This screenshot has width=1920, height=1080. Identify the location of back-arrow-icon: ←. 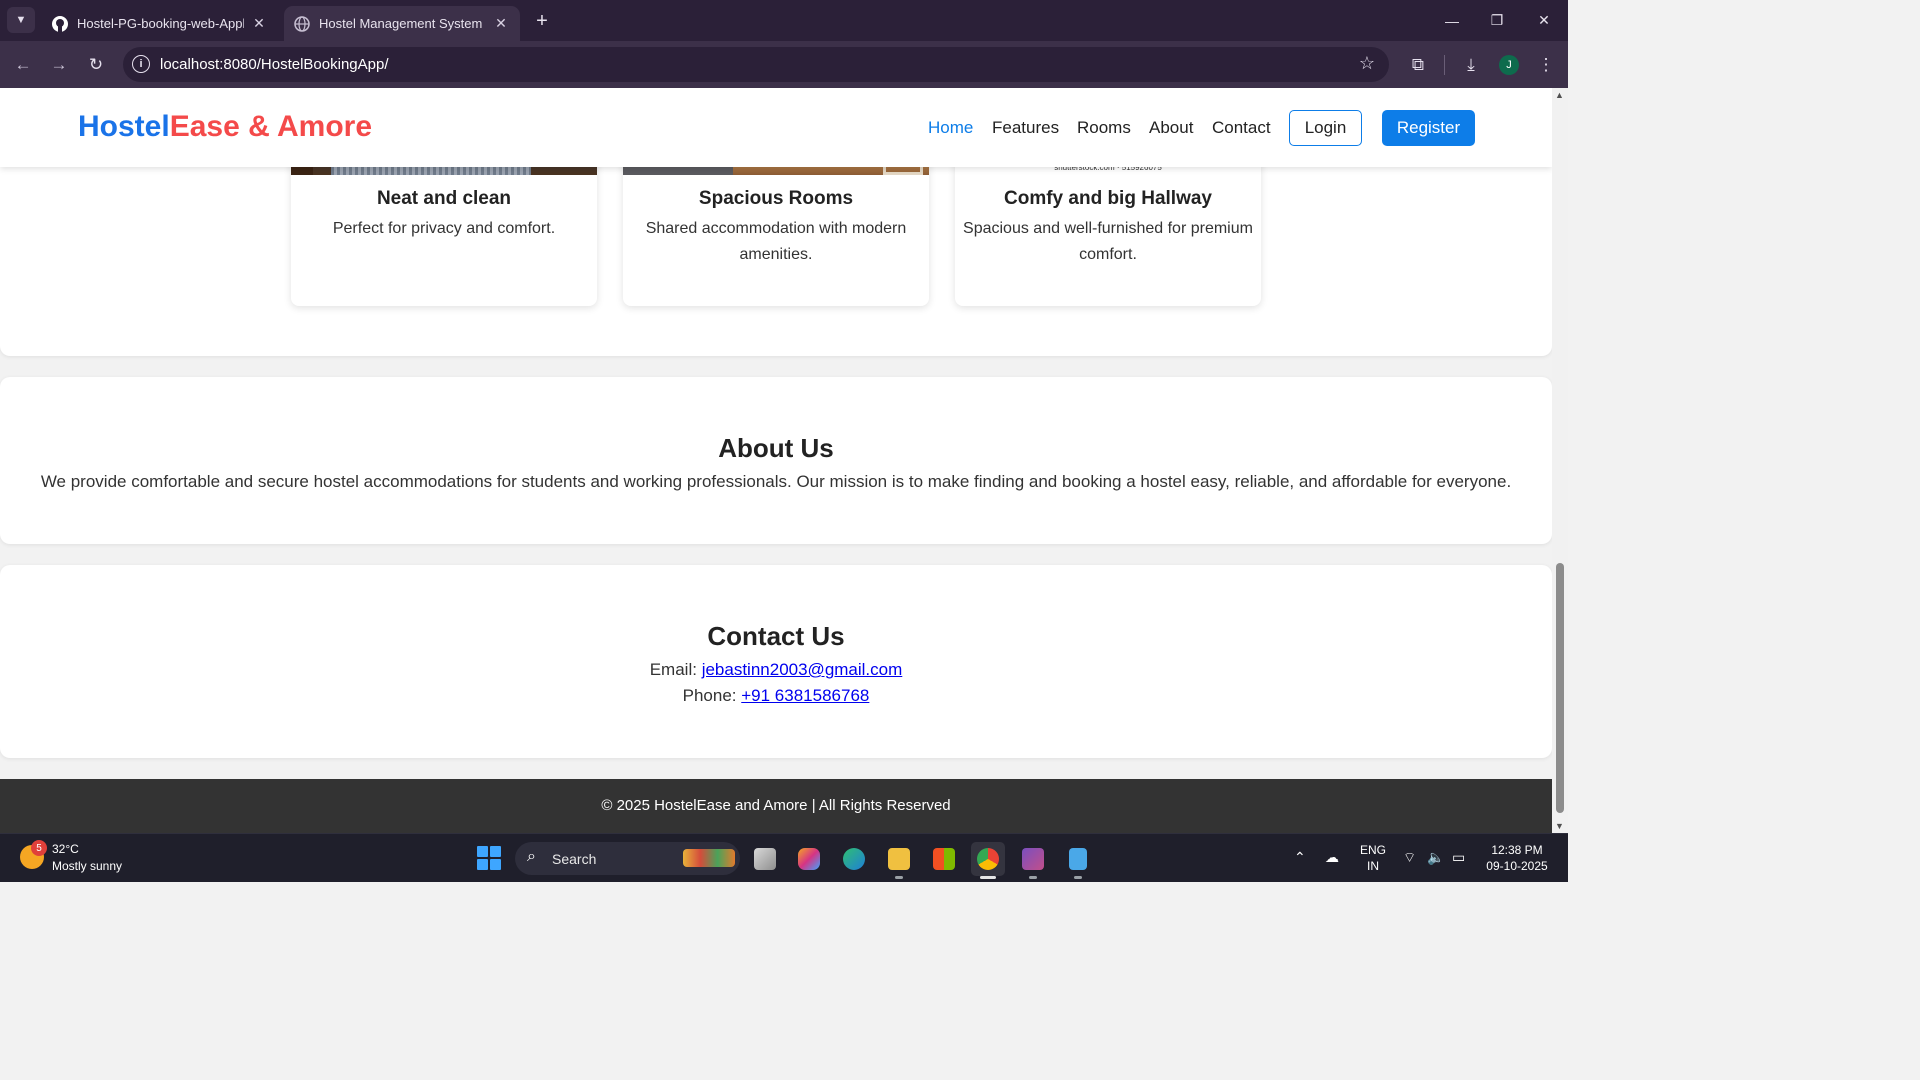
(23, 65).